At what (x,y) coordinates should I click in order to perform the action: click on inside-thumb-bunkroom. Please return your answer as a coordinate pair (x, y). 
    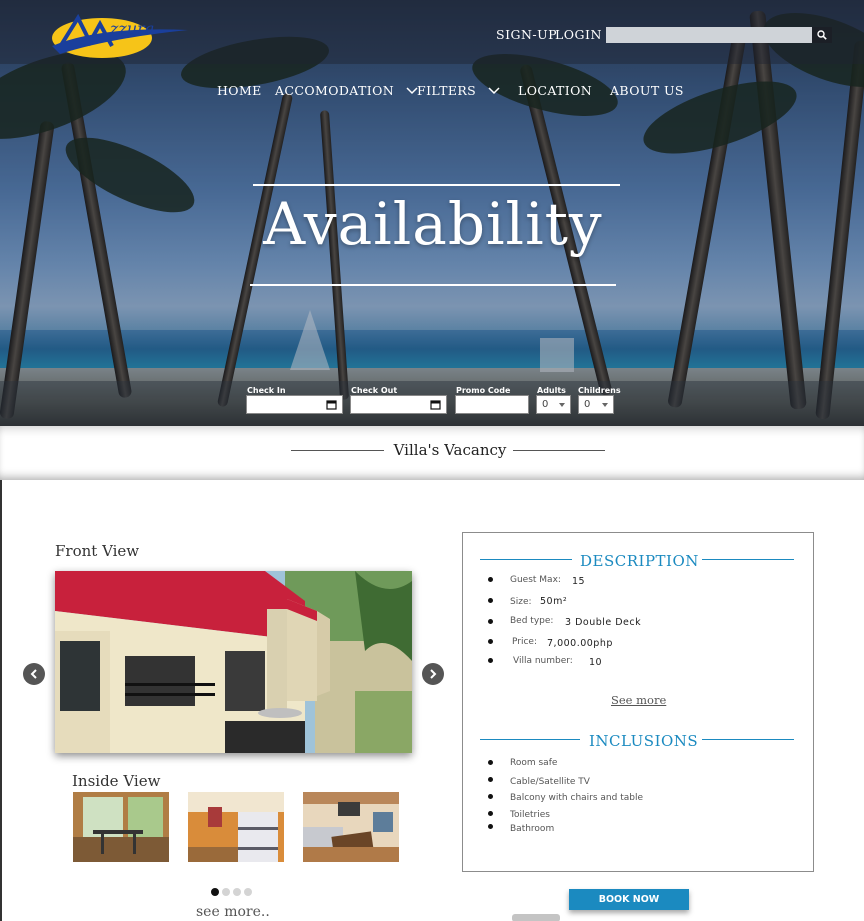
    Looking at the image, I should click on (236, 827).